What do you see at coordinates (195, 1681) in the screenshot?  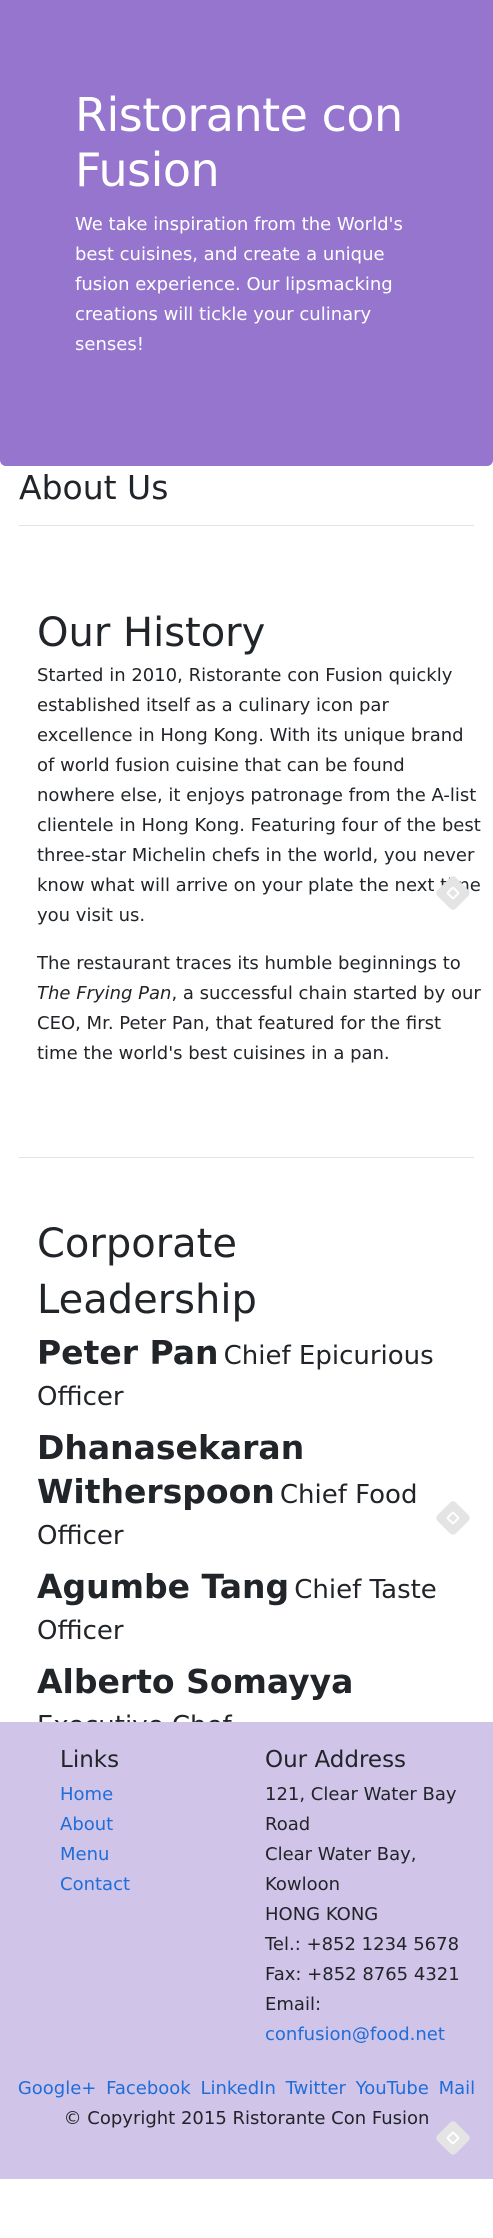 I see `leader-name: Alberto Somayya` at bounding box center [195, 1681].